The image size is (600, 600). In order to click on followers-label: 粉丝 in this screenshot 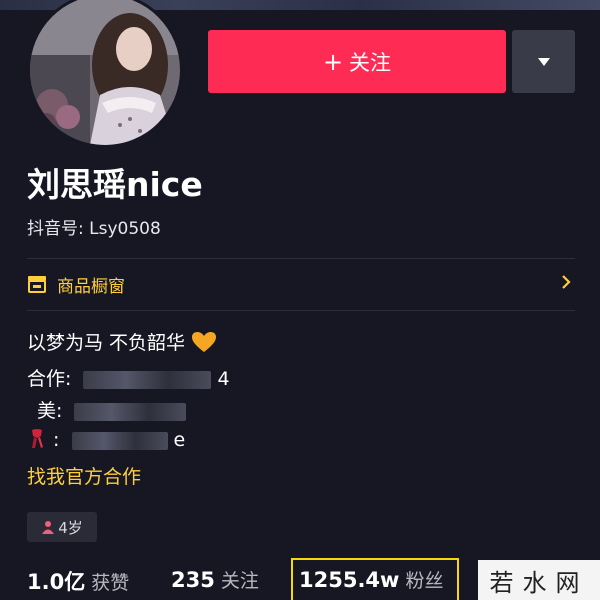, I will do `click(424, 581)`.